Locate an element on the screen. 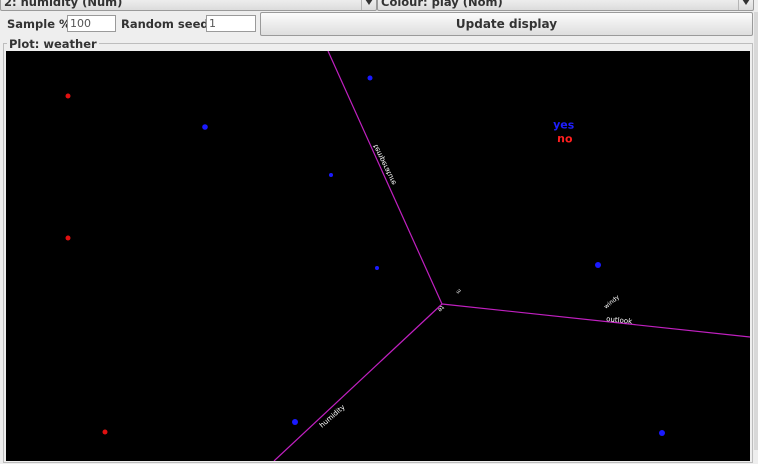 The height and width of the screenshot is (464, 758). colour-select: Colour: play (Nom) is located at coordinates (565, 5).